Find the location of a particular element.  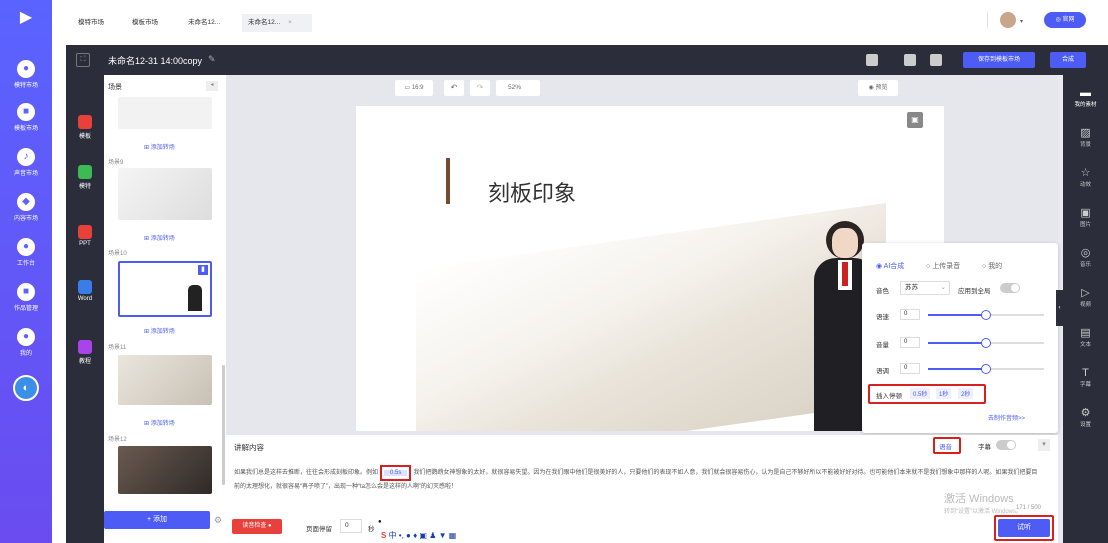

layout-icon is located at coordinates (872, 60).